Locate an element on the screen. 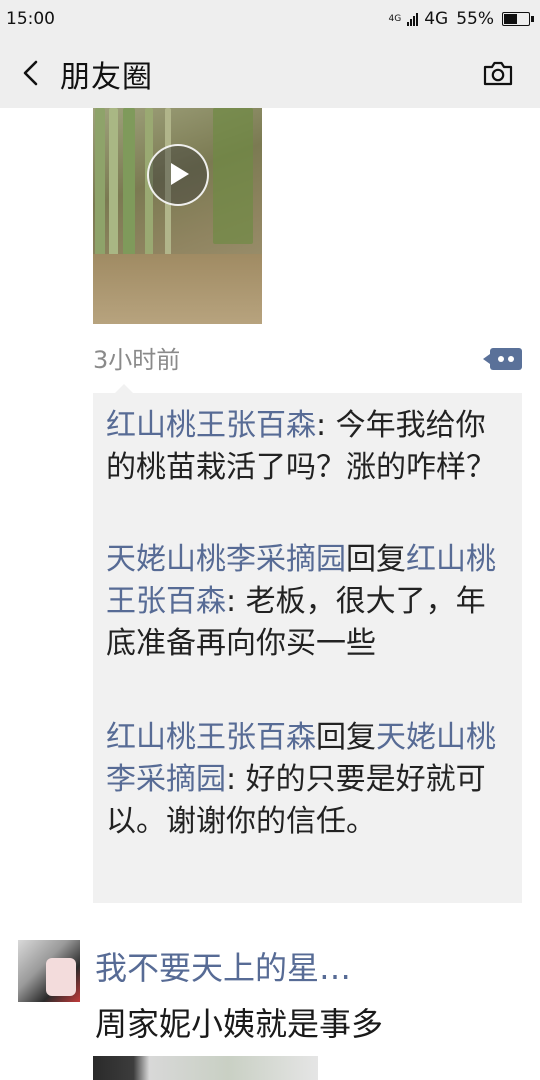 The height and width of the screenshot is (1080, 540). status-bar: 15:00 4G 4G 55% is located at coordinates (270, 19).